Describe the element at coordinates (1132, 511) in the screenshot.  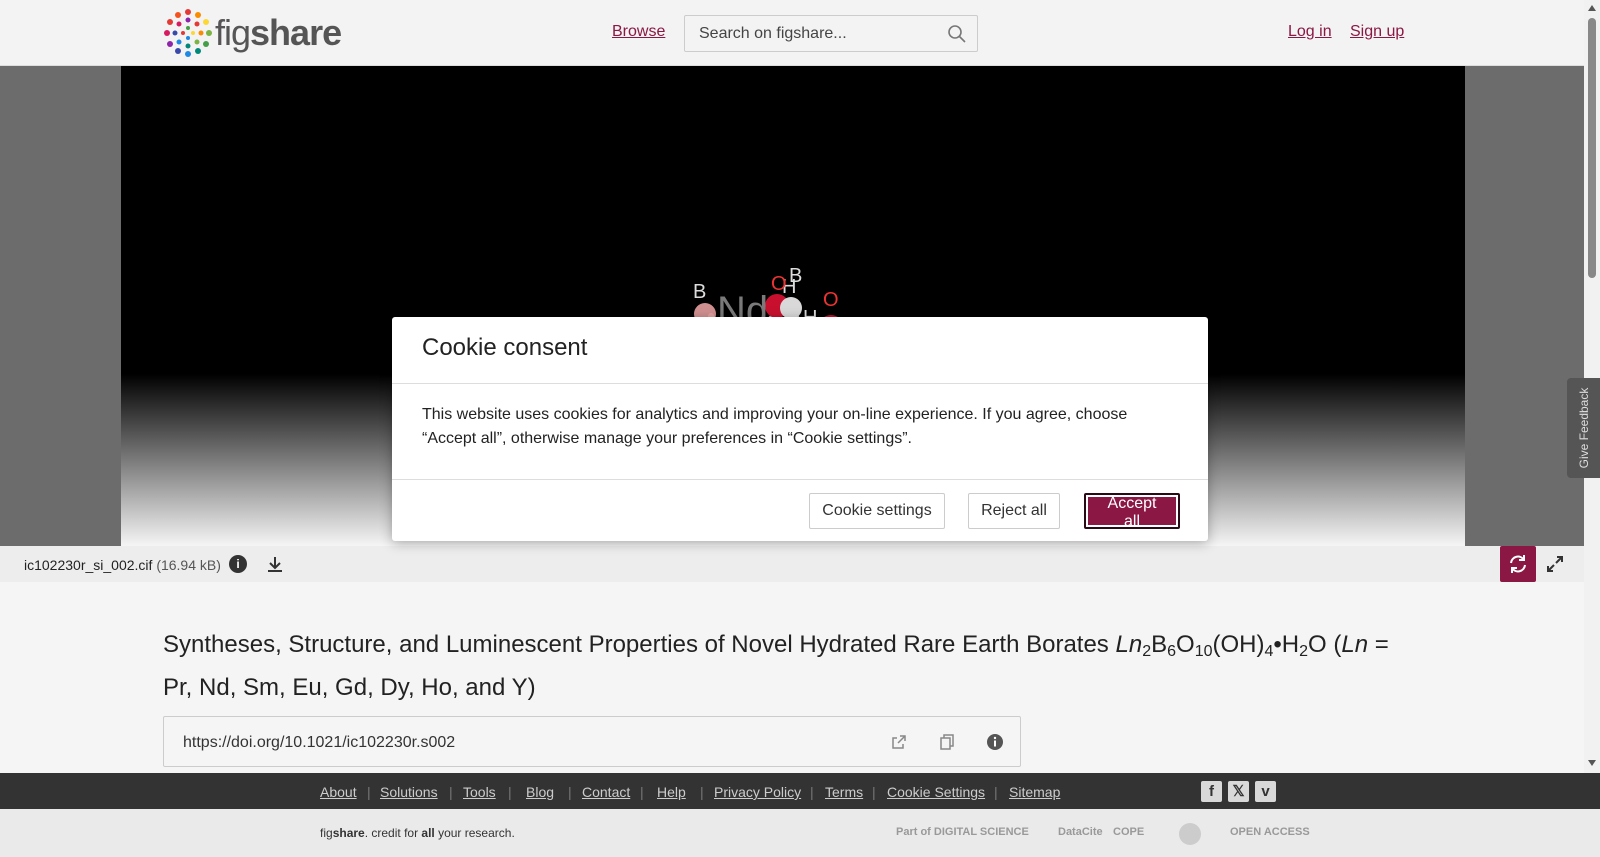
I see `accept-all-button: Accept all` at that location.